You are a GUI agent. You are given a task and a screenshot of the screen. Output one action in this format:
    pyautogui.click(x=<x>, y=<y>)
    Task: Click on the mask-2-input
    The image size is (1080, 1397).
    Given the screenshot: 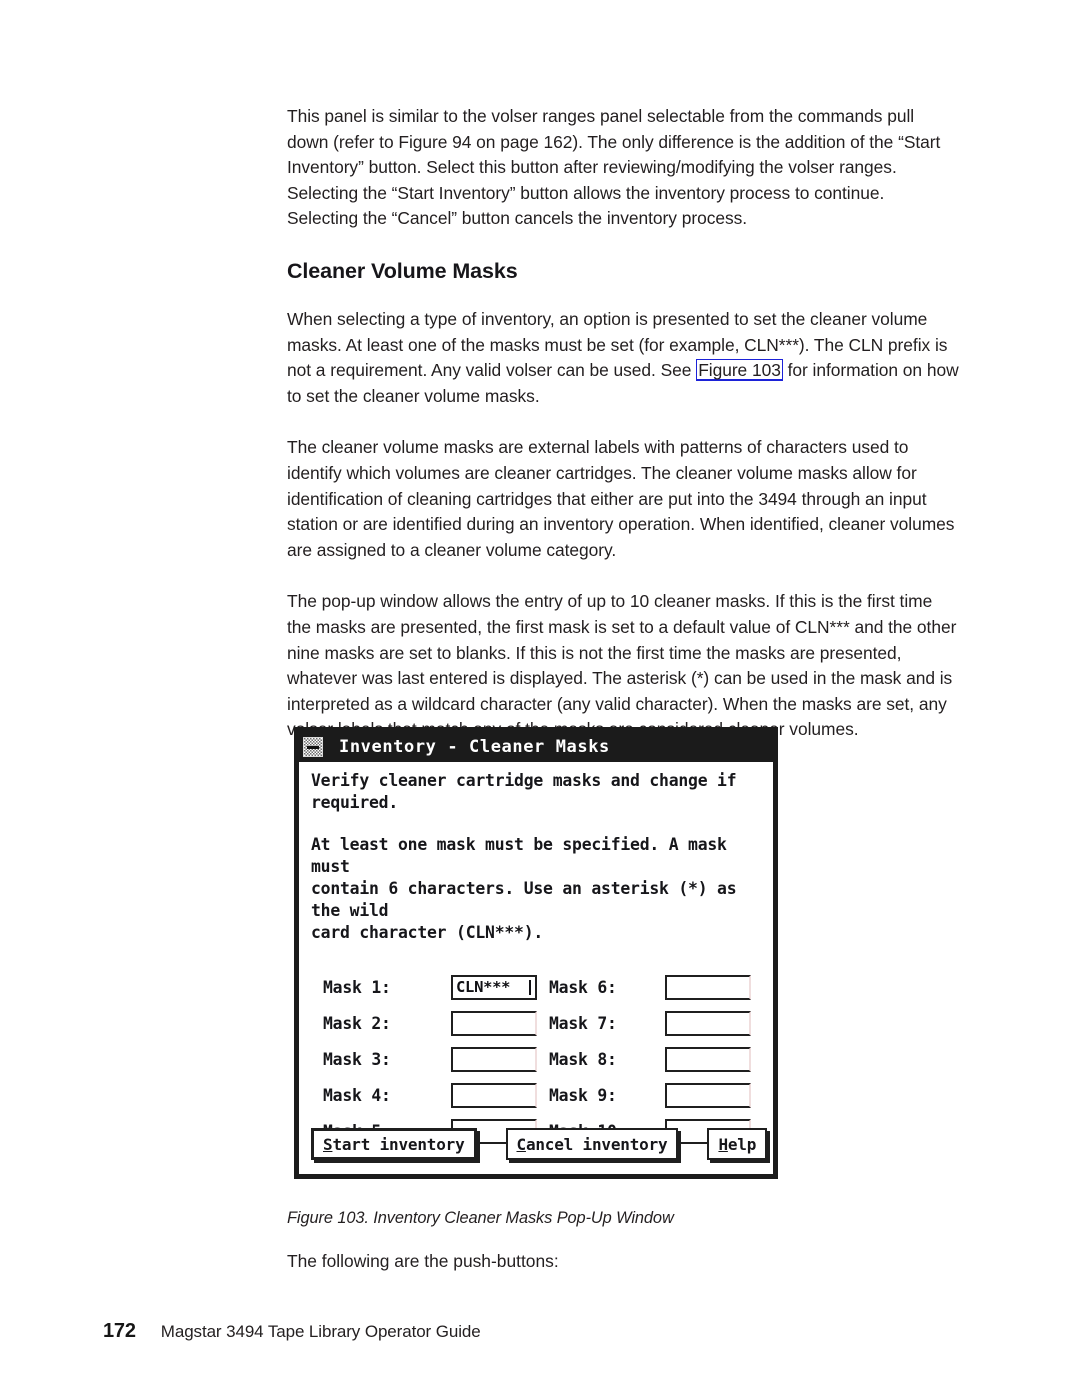 What is the action you would take?
    pyautogui.click(x=494, y=1023)
    